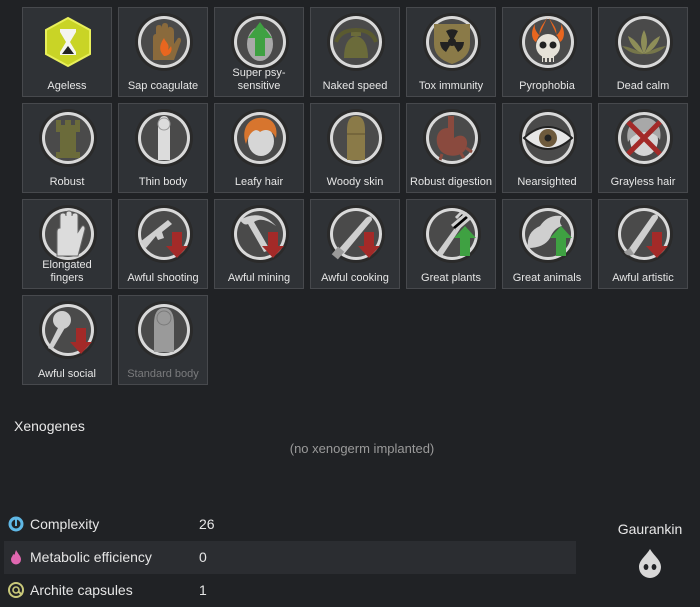 This screenshot has height=607, width=700. I want to click on xenogenes-empty-note: (no xenogerm implanted), so click(362, 448).